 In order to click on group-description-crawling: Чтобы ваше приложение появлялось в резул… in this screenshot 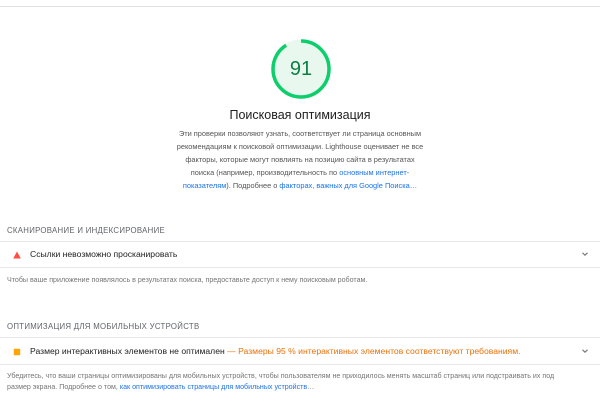, I will do `click(187, 280)`.